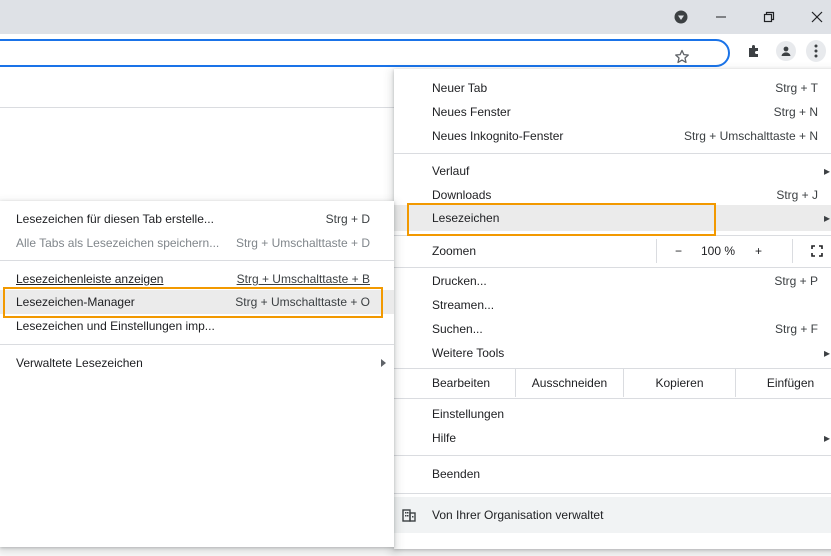 The height and width of the screenshot is (556, 831). What do you see at coordinates (795, 112) in the screenshot?
I see `menu-item-shortcut: Strg + N` at bounding box center [795, 112].